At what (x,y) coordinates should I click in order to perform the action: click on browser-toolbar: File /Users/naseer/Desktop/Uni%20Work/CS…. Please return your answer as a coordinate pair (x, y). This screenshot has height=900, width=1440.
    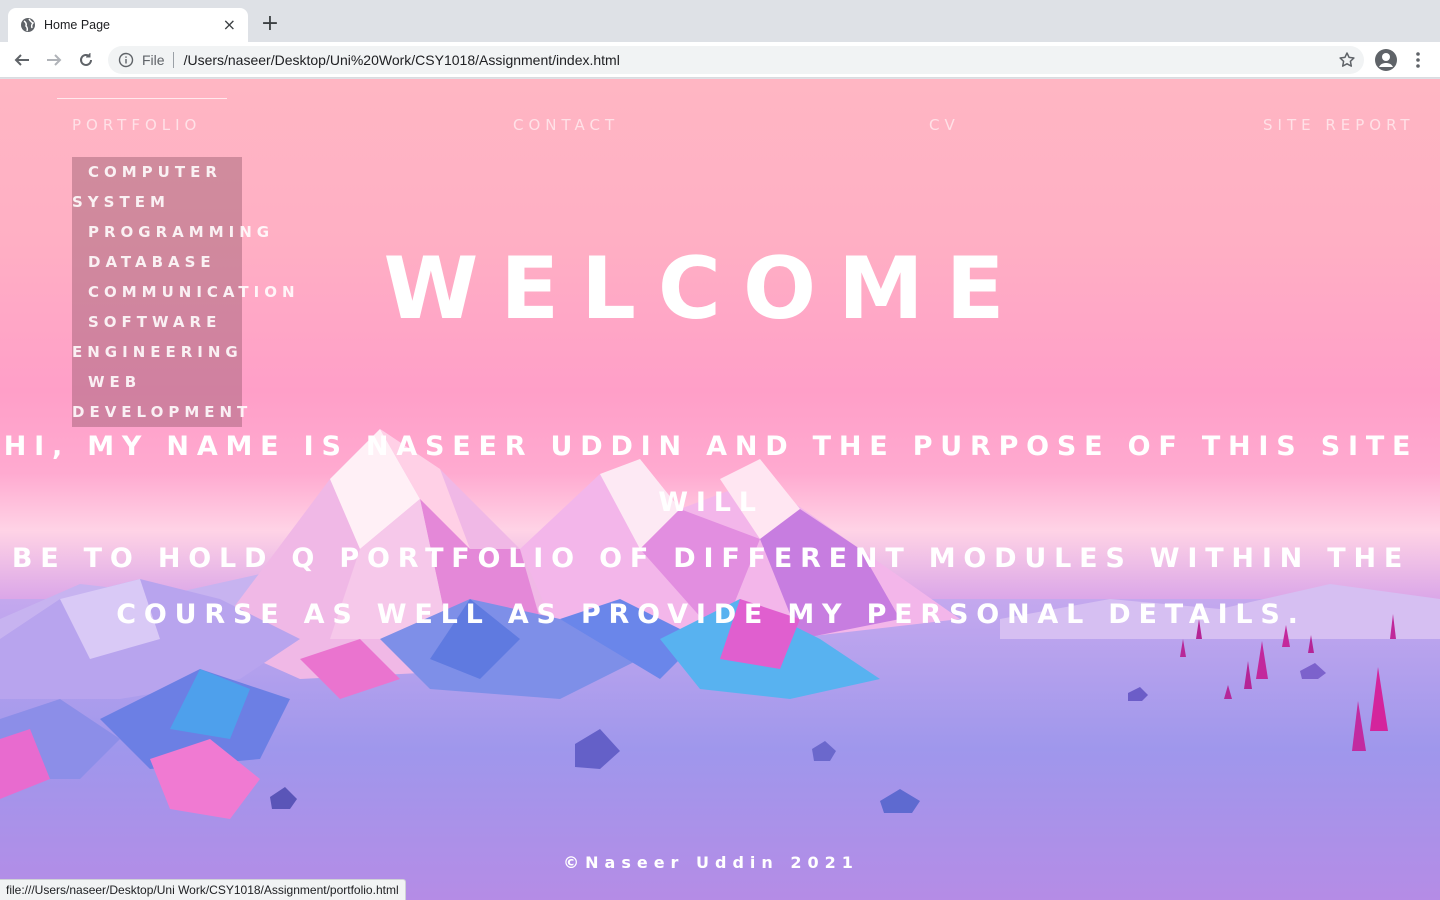
    Looking at the image, I should click on (720, 60).